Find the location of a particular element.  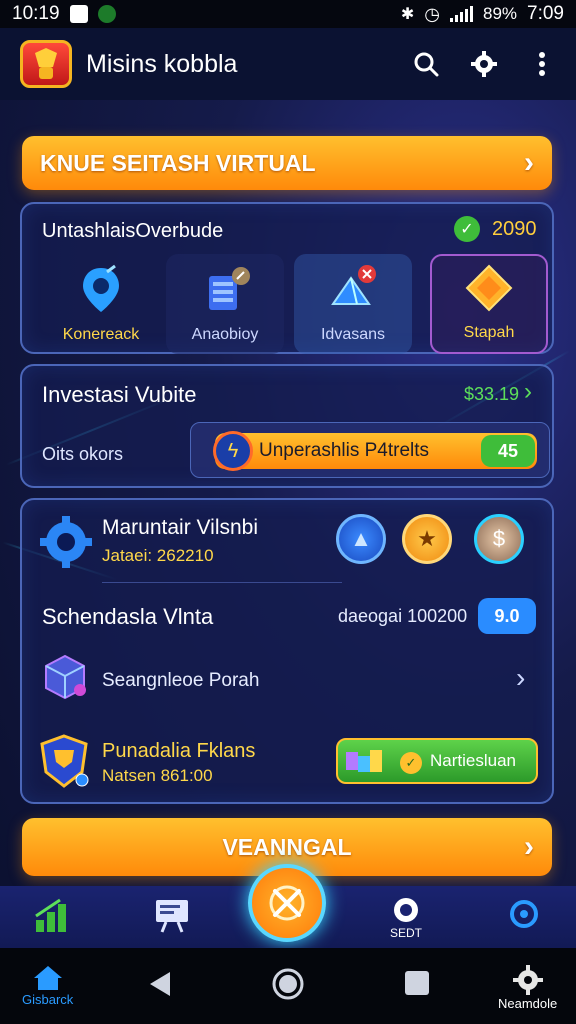

status-bar: 10:19 ✱ ◷ 89% 7:09 is located at coordinates (288, 14).